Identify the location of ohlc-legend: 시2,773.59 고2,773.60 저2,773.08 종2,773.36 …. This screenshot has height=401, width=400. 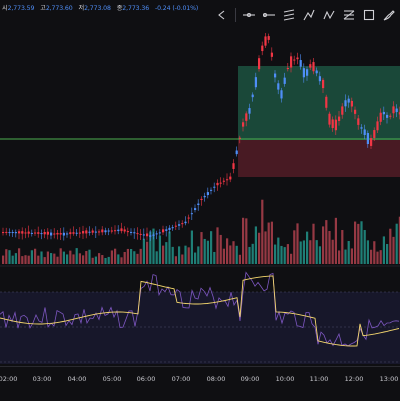
(102, 7).